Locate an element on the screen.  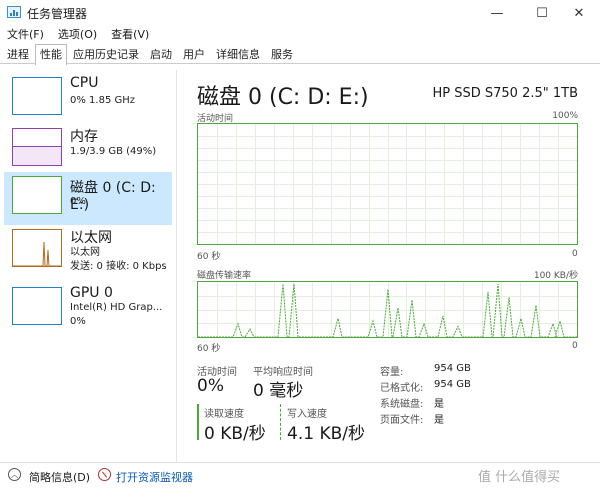
sidebar-item-disk: 磁盘 0 (C: D: E:) 0% is located at coordinates (88, 198).